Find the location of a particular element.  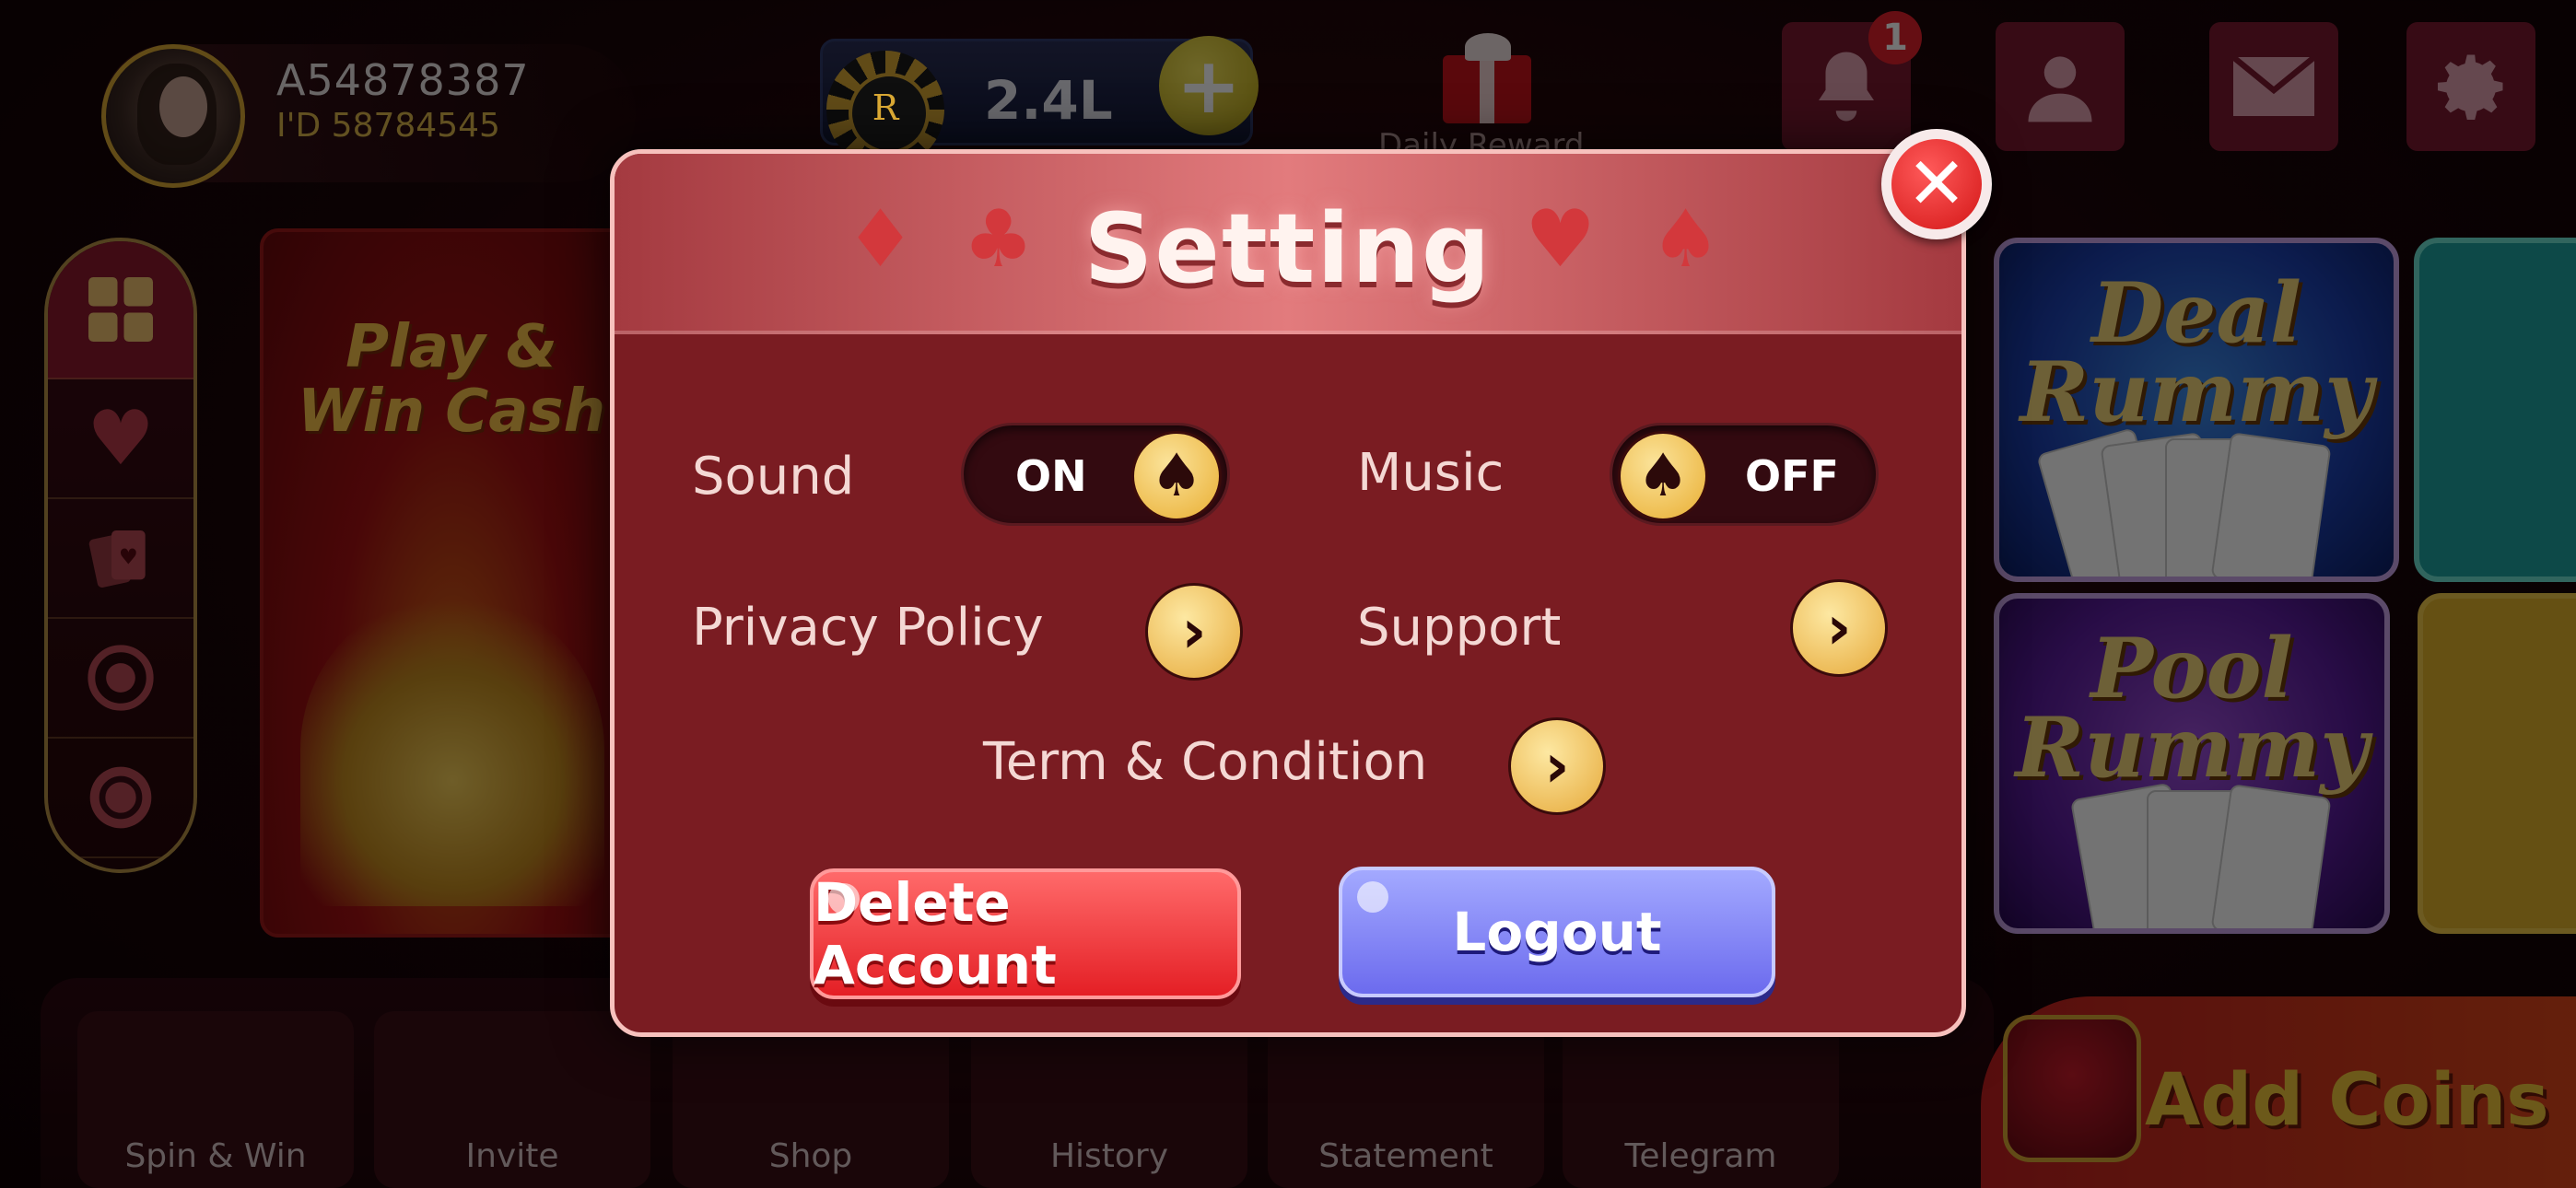

nav-shop: Shop is located at coordinates (811, 1099).